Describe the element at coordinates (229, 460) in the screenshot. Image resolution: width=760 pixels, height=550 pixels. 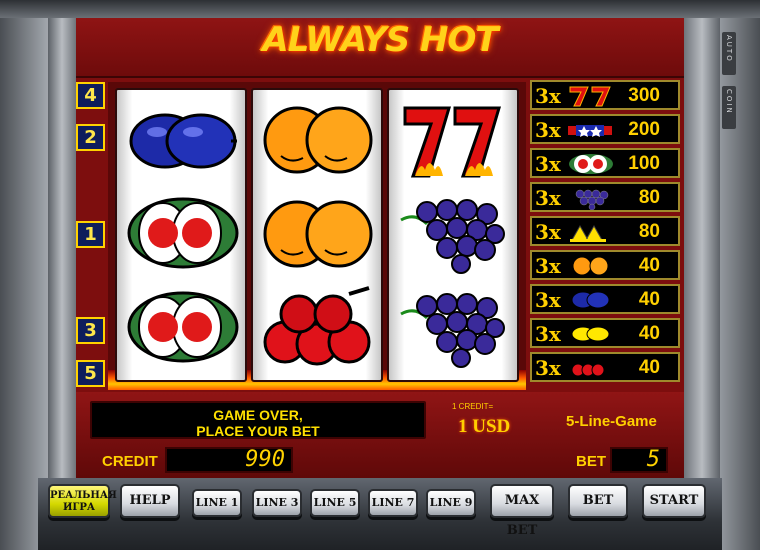
I see `credit-display: 990` at that location.